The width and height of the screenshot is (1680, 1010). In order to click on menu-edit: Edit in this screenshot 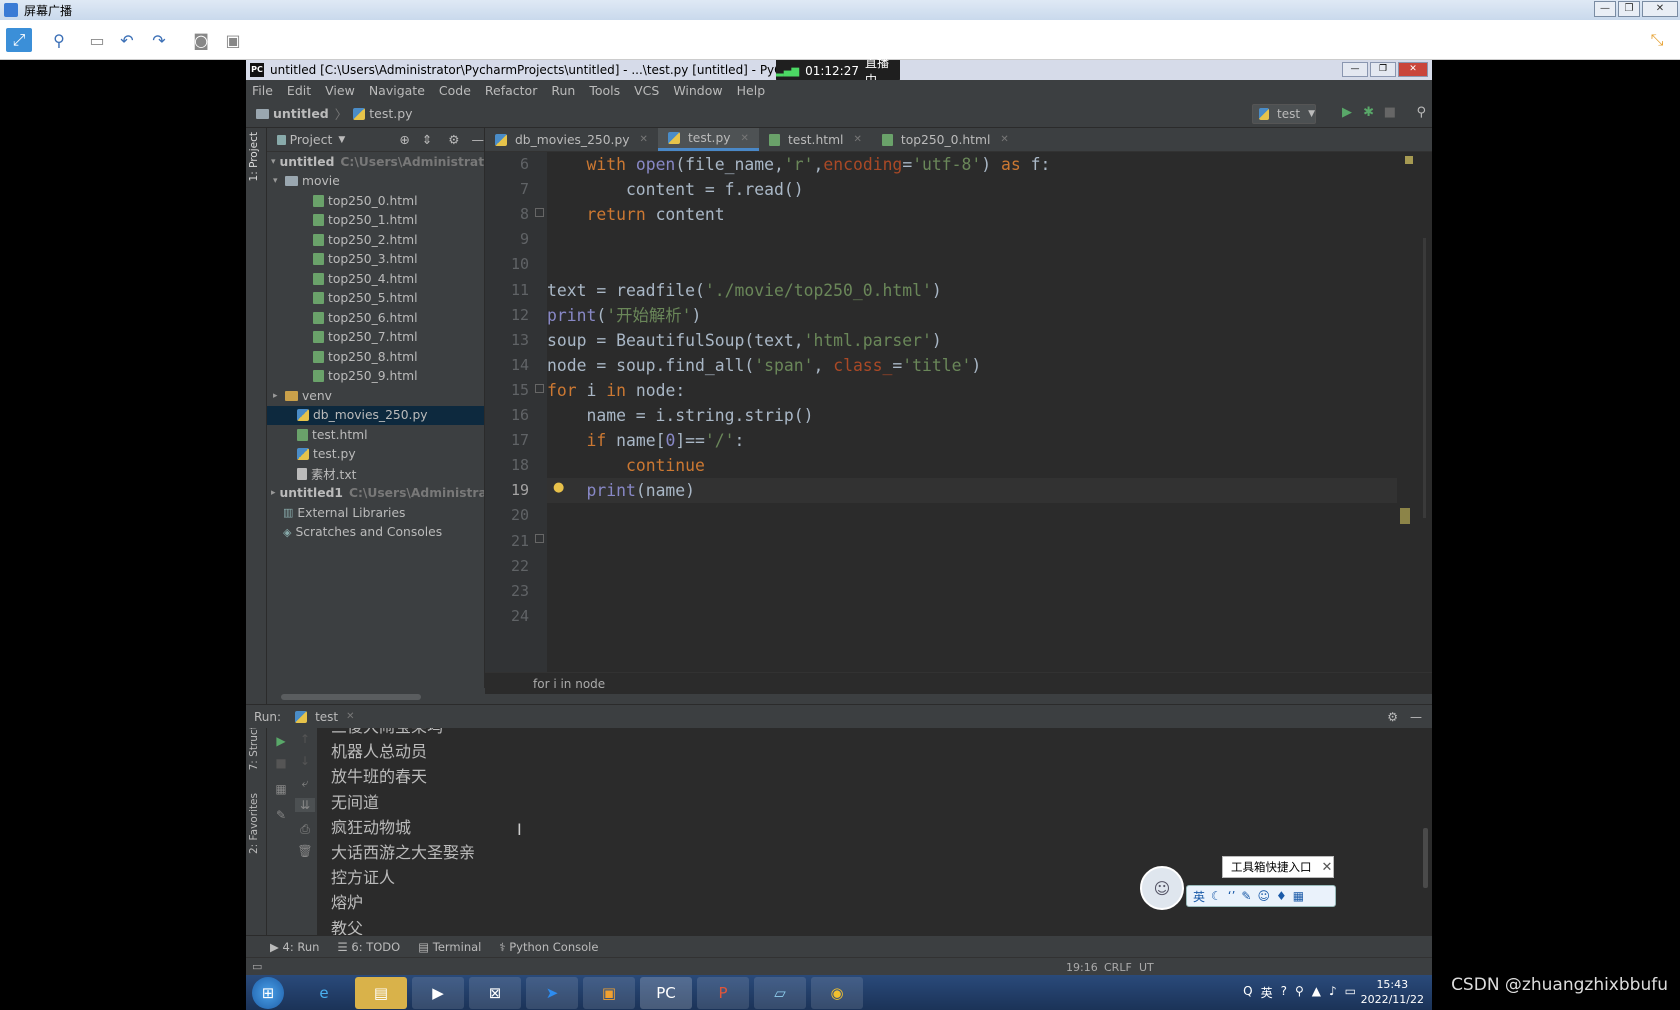, I will do `click(299, 90)`.